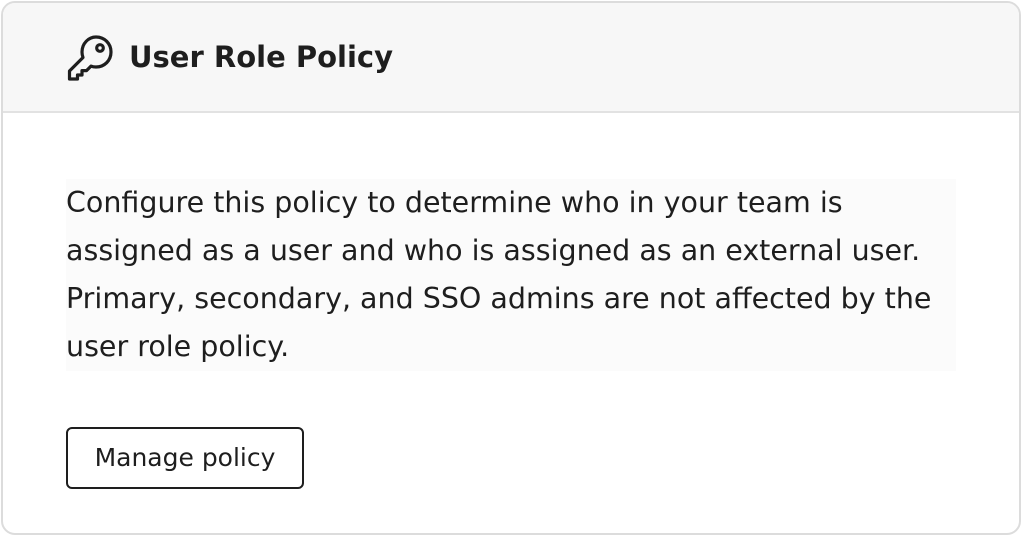 This screenshot has width=1022, height=536. What do you see at coordinates (185, 458) in the screenshot?
I see `manage-policy-button: Manage policy` at bounding box center [185, 458].